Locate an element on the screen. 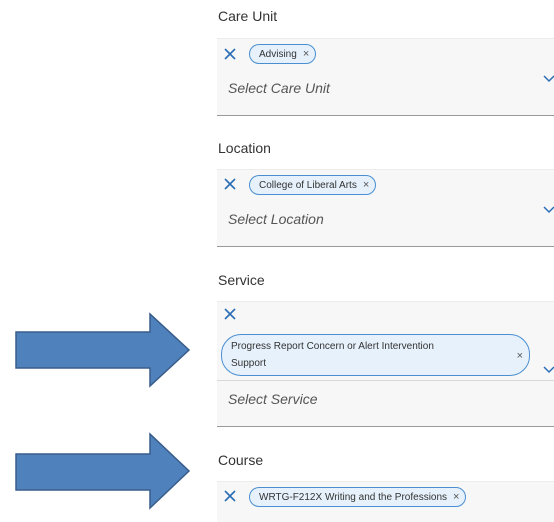 This screenshot has height=522, width=554. service-arrow-right-icon is located at coordinates (103, 350).